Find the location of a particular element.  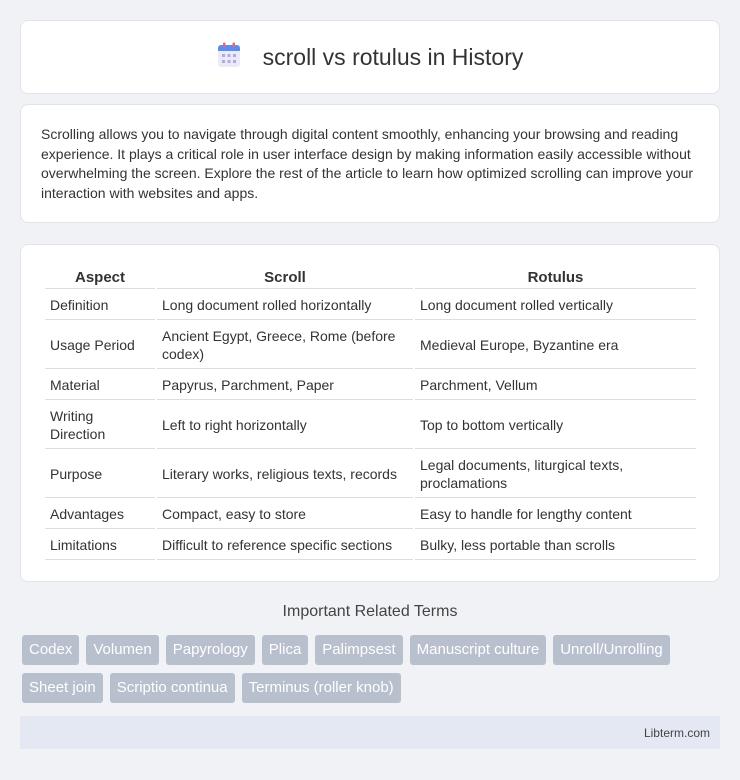

row-scroll: Difficult to reference specific sections is located at coordinates (285, 545).